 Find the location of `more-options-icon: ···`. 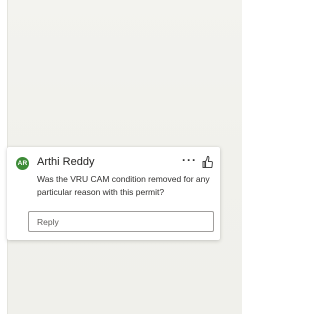

more-options-icon: ··· is located at coordinates (189, 160).